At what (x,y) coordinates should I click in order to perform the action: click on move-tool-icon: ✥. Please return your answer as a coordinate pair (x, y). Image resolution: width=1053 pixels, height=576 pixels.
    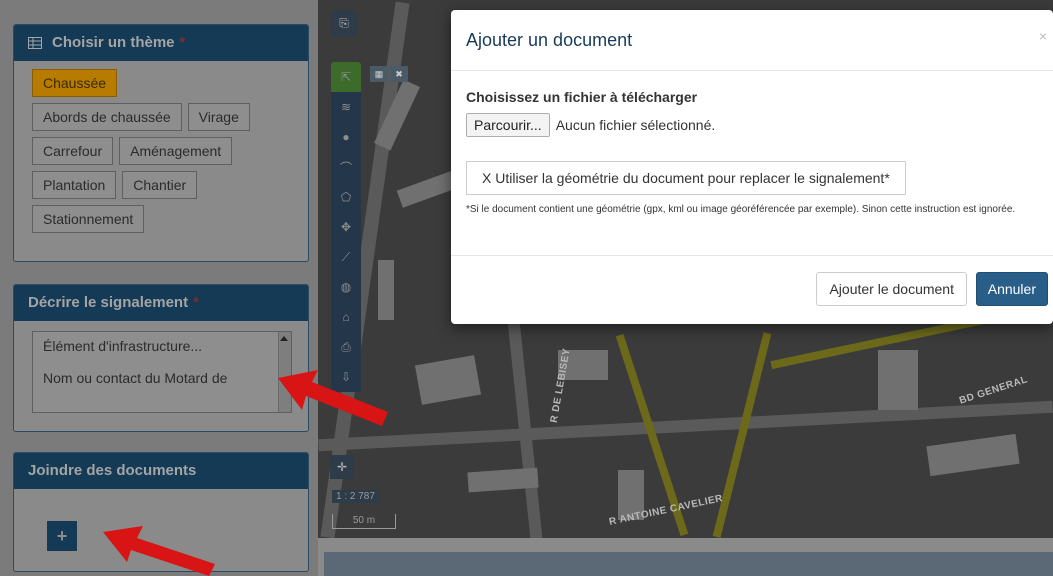
    Looking at the image, I should click on (346, 227).